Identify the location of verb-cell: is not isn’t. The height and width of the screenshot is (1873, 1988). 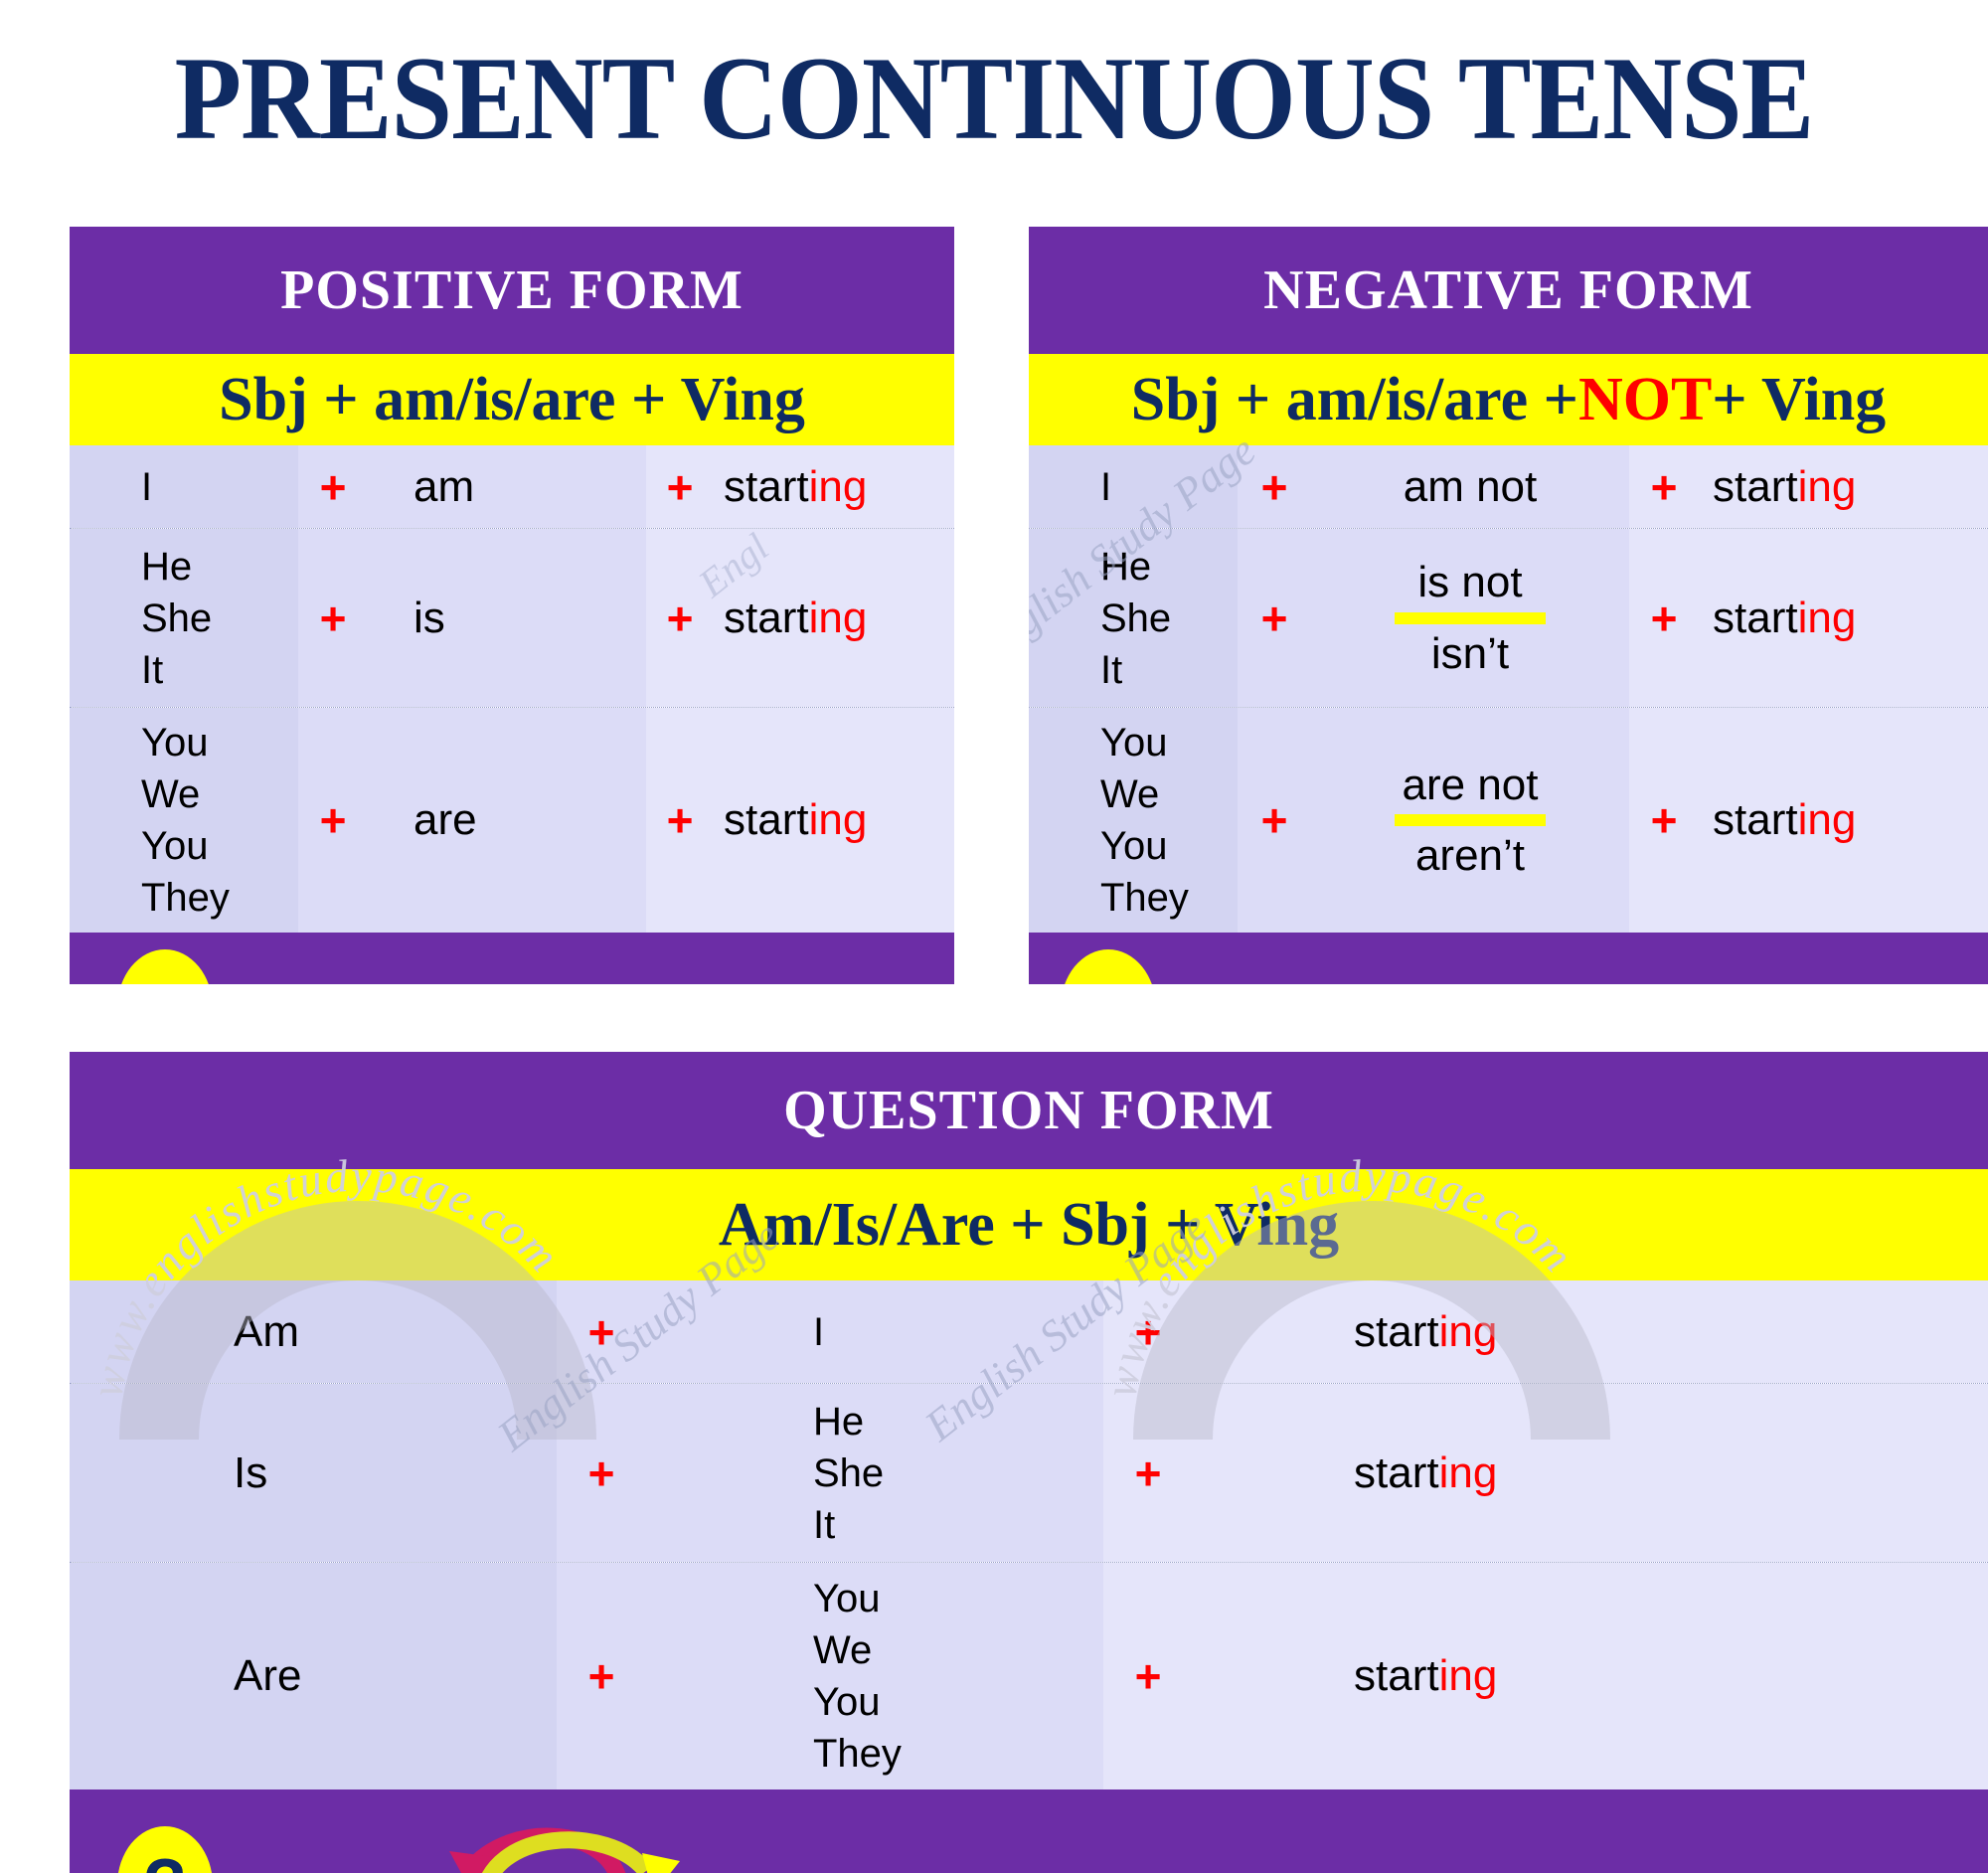
(1470, 618).